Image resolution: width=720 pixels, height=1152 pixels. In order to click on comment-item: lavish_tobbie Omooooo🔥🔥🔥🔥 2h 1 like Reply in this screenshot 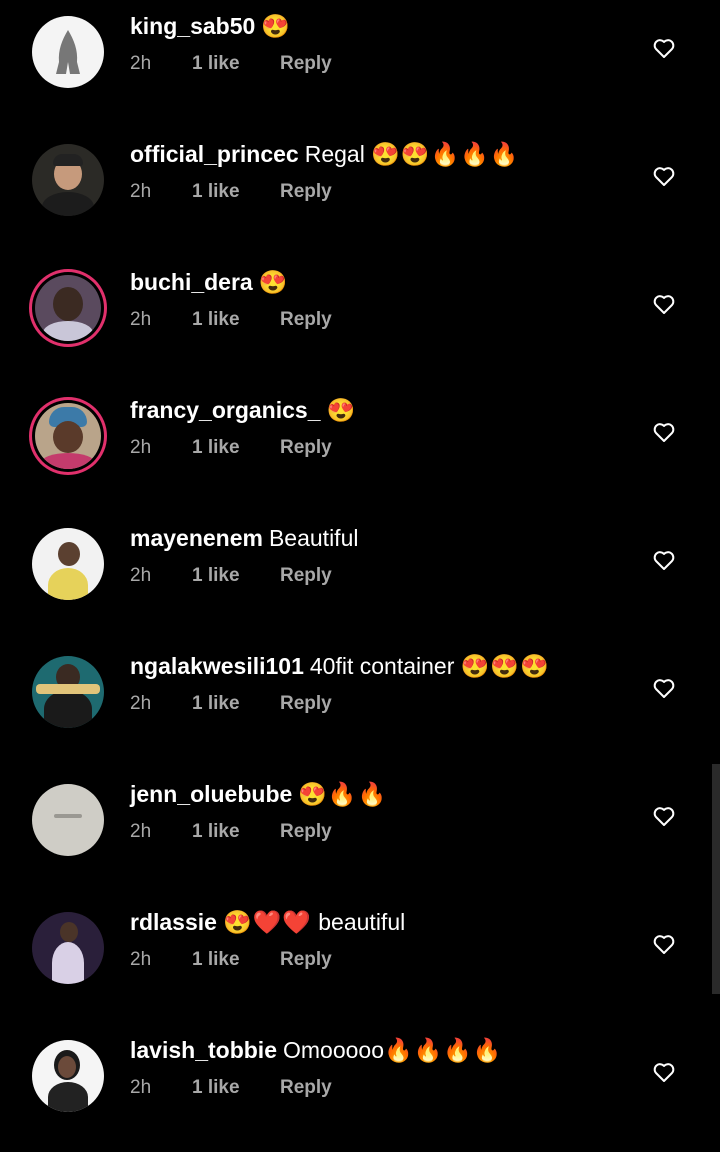, I will do `click(360, 1088)`.